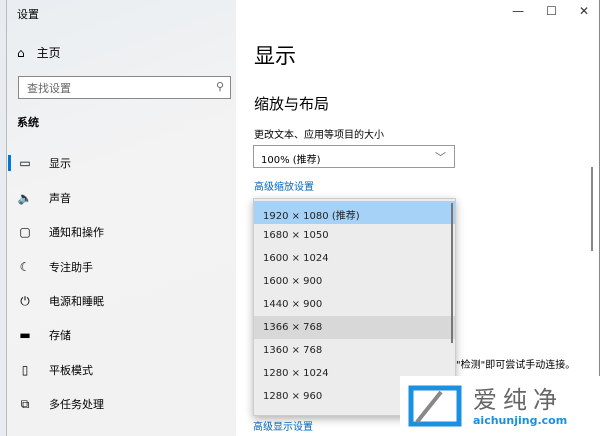 The height and width of the screenshot is (436, 600). What do you see at coordinates (121, 404) in the screenshot?
I see `sidebar-item: ⧉ 多任务处理` at bounding box center [121, 404].